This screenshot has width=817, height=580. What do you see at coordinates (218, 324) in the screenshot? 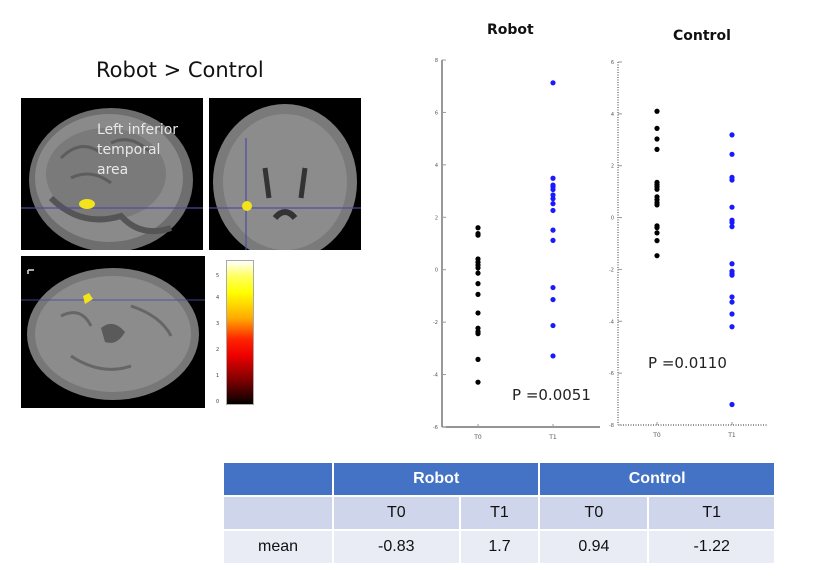
I see `colorbar-tick: 3` at bounding box center [218, 324].